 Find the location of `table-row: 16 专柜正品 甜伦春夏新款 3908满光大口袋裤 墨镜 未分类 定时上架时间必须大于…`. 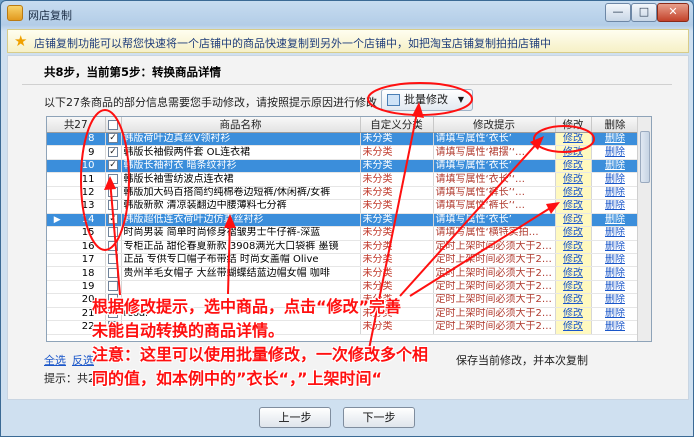

table-row: 16 专柜正品 甜伦春夏新款 3908满光大口袋裤 墨镜 未分类 定时上架时间必须大于… is located at coordinates (349, 247).